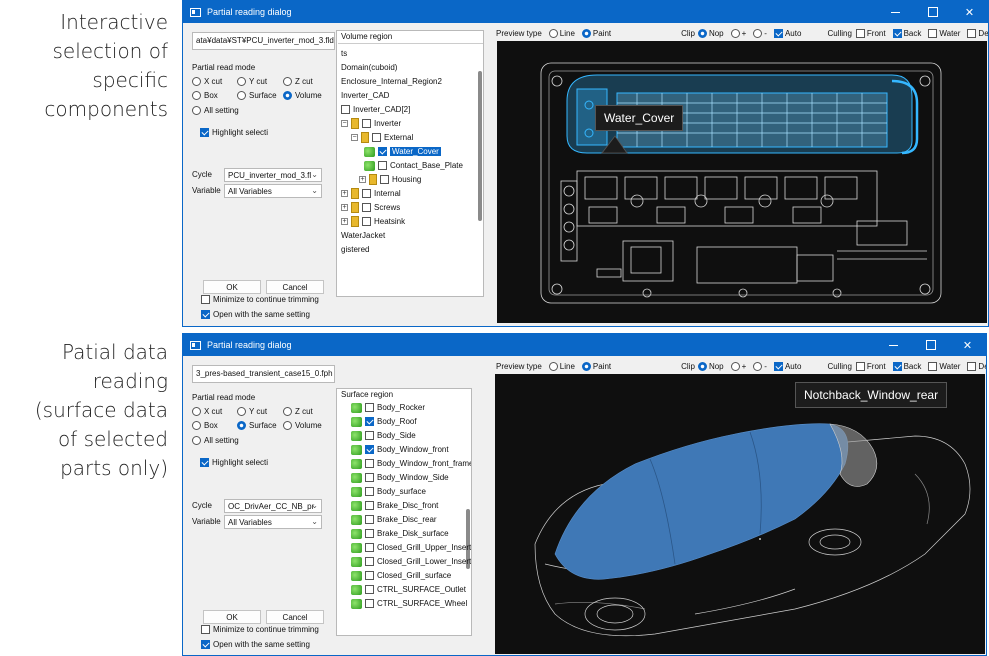  Describe the element at coordinates (930, 345) in the screenshot. I see `maximize-window-button` at that location.